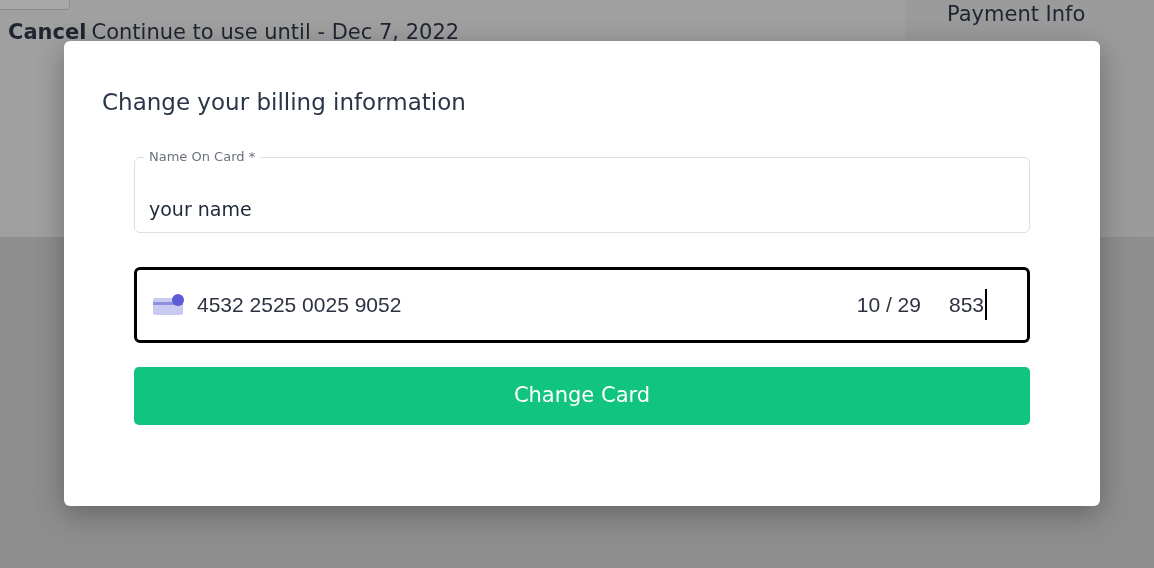 This screenshot has width=1154, height=568. I want to click on card-icon, so click(169, 304).